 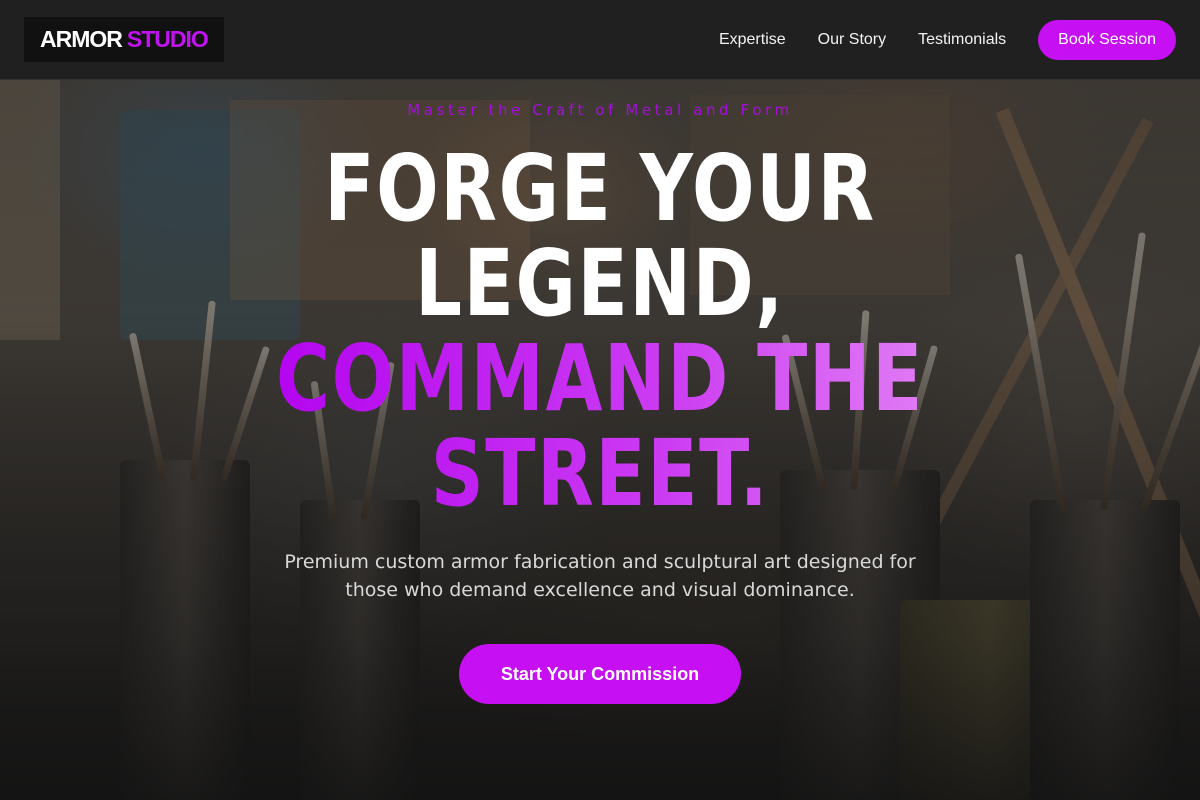 What do you see at coordinates (167, 39) in the screenshot?
I see `logo-word-studio: STUDIO` at bounding box center [167, 39].